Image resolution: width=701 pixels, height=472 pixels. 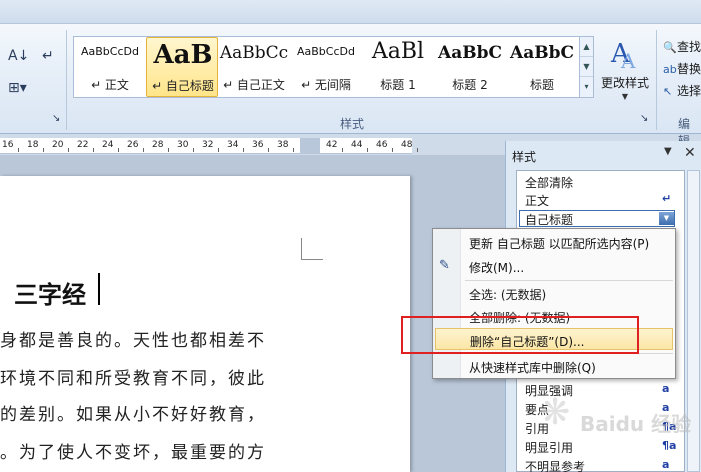 What do you see at coordinates (326, 85) in the screenshot?
I see `style-name: ↵ 无间隔` at bounding box center [326, 85].